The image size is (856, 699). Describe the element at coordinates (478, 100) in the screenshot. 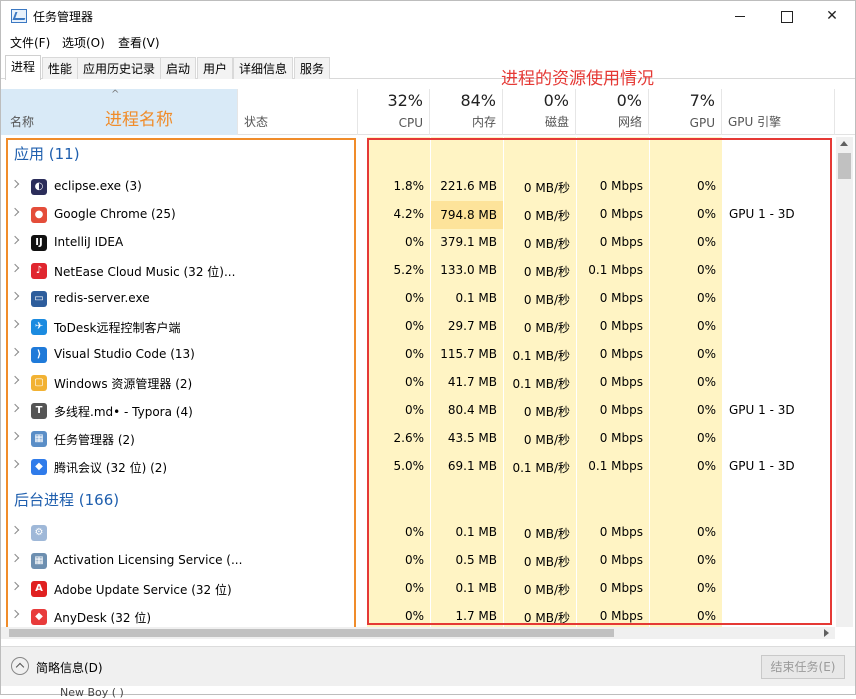

I see `header-mem-pct: 84%` at that location.